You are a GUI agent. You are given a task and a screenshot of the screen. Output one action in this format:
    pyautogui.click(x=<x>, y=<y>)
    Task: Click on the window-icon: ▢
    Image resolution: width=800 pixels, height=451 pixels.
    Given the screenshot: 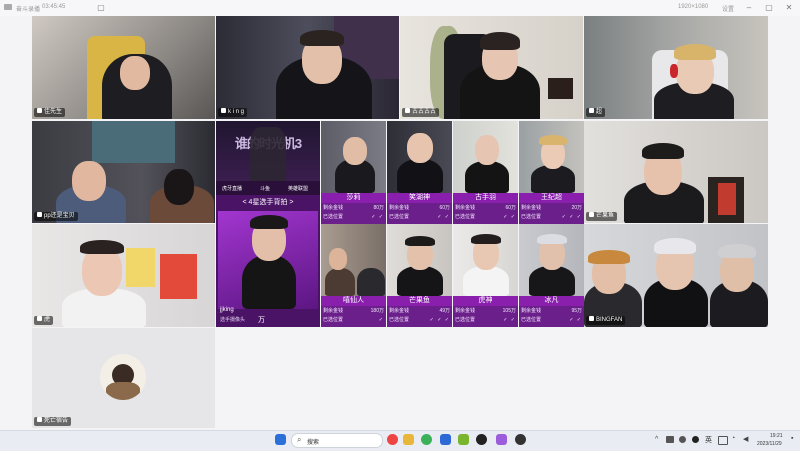 What is the action you would take?
    pyautogui.click(x=101, y=8)
    